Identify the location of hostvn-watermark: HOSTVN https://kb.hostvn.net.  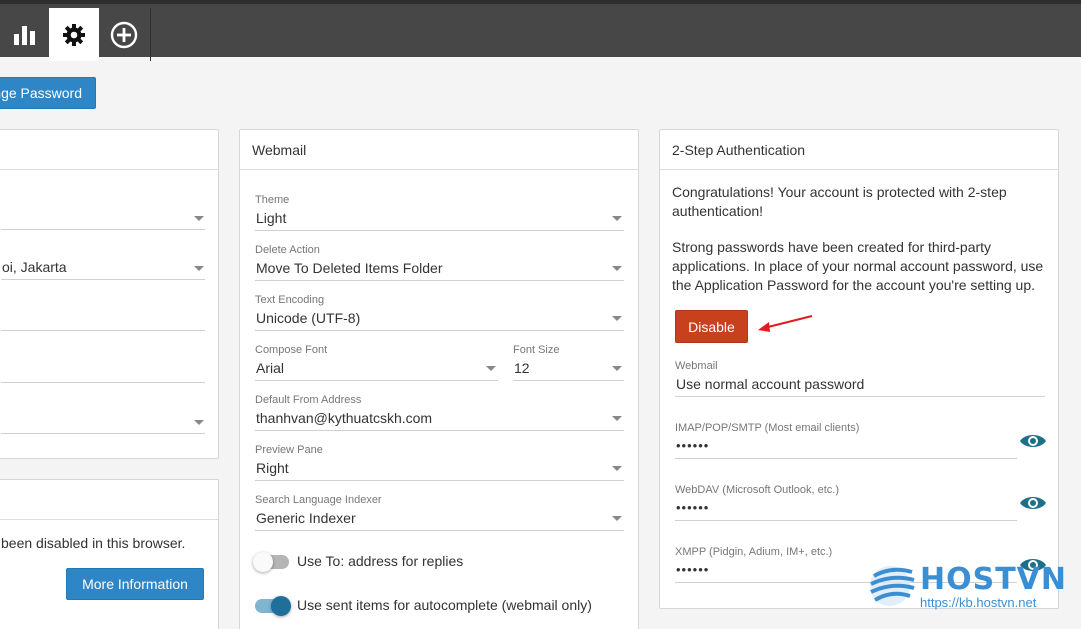
(968, 587).